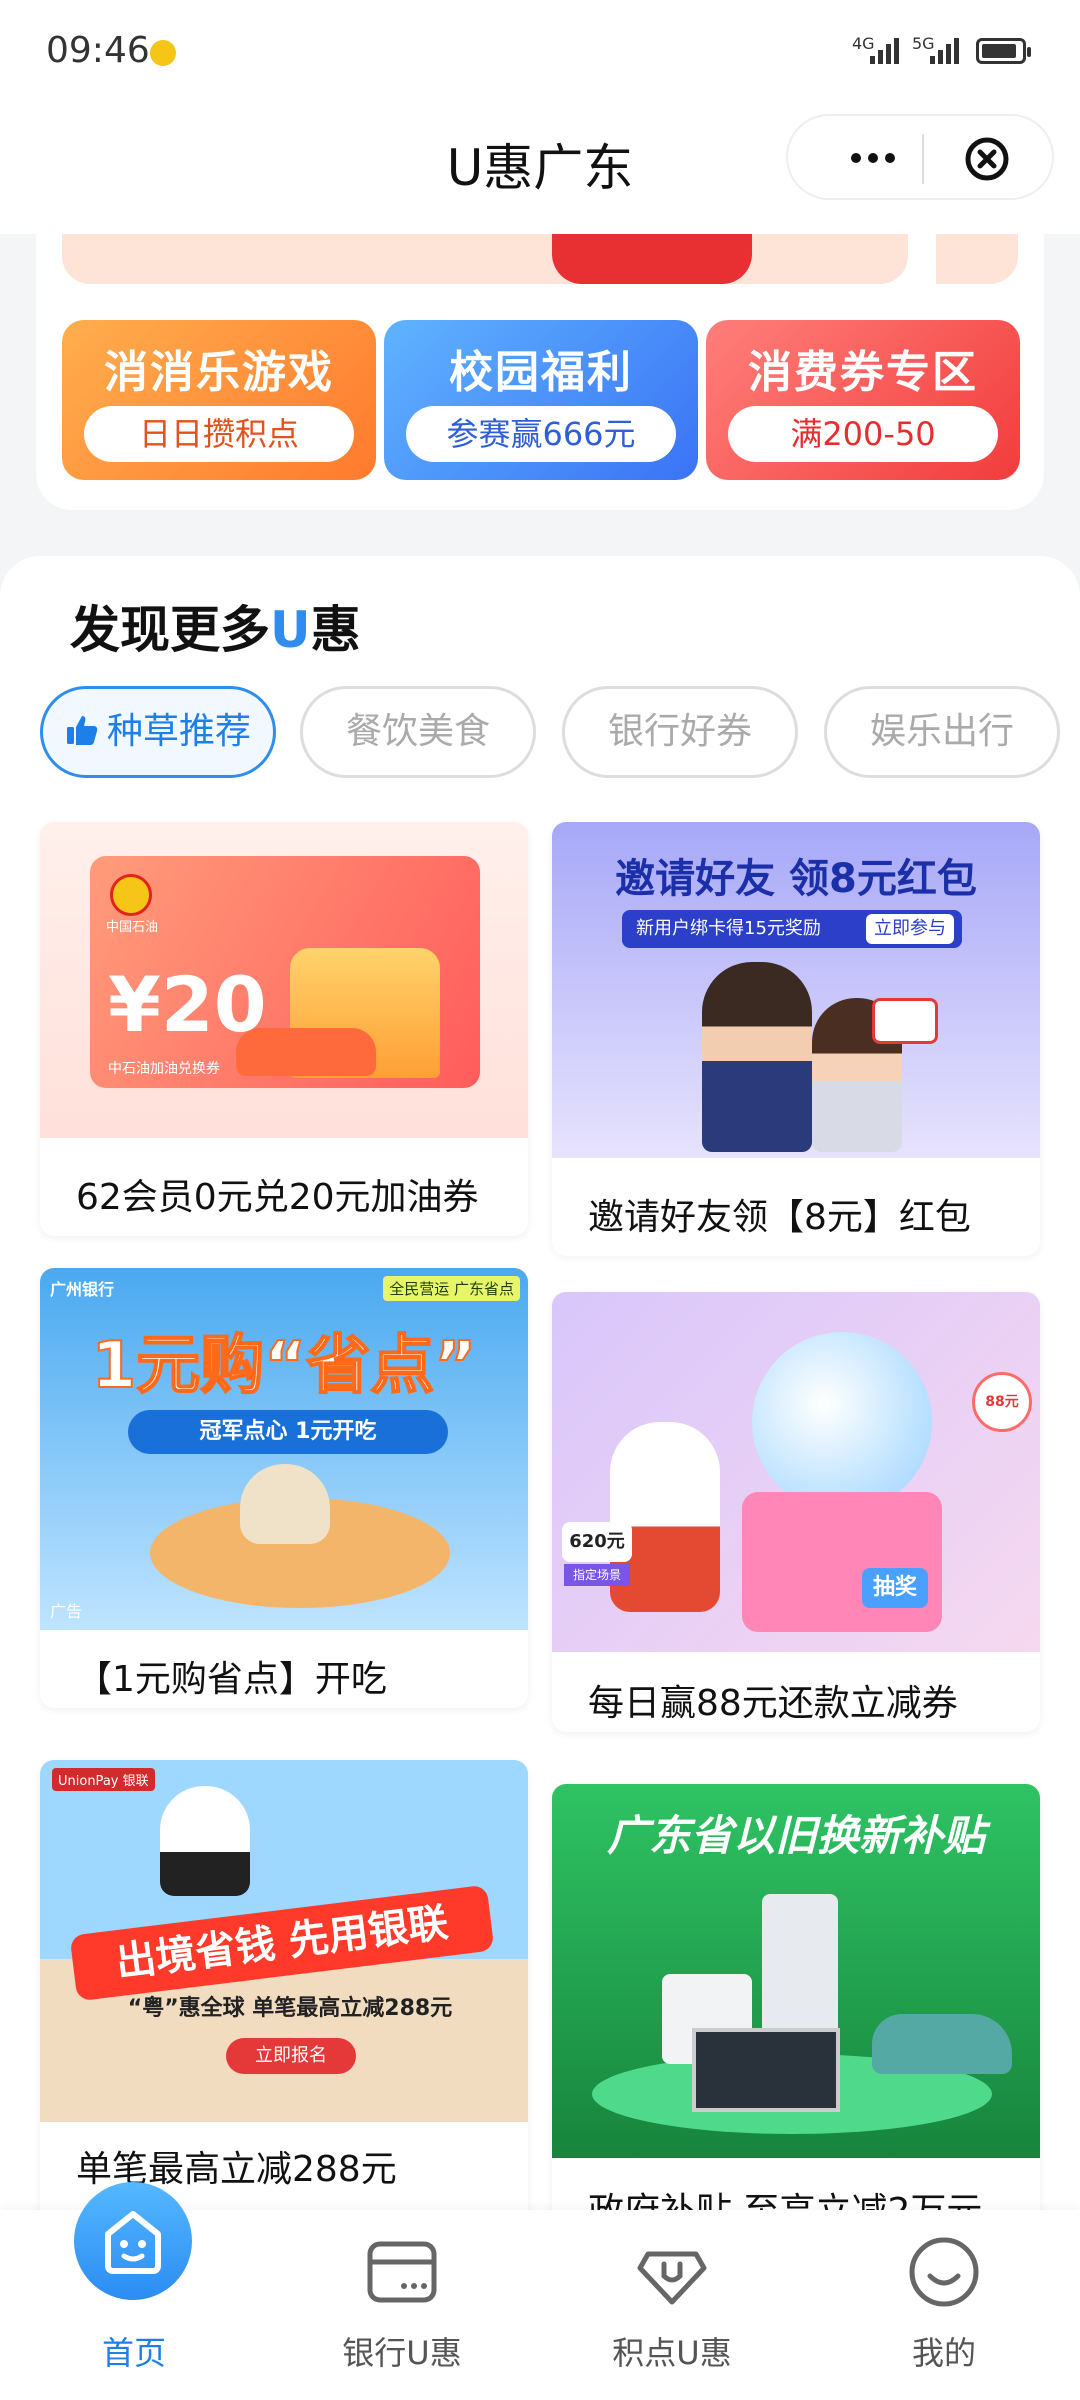  Describe the element at coordinates (1002, 1402) in the screenshot. I see `coin-badge: 88元` at that location.